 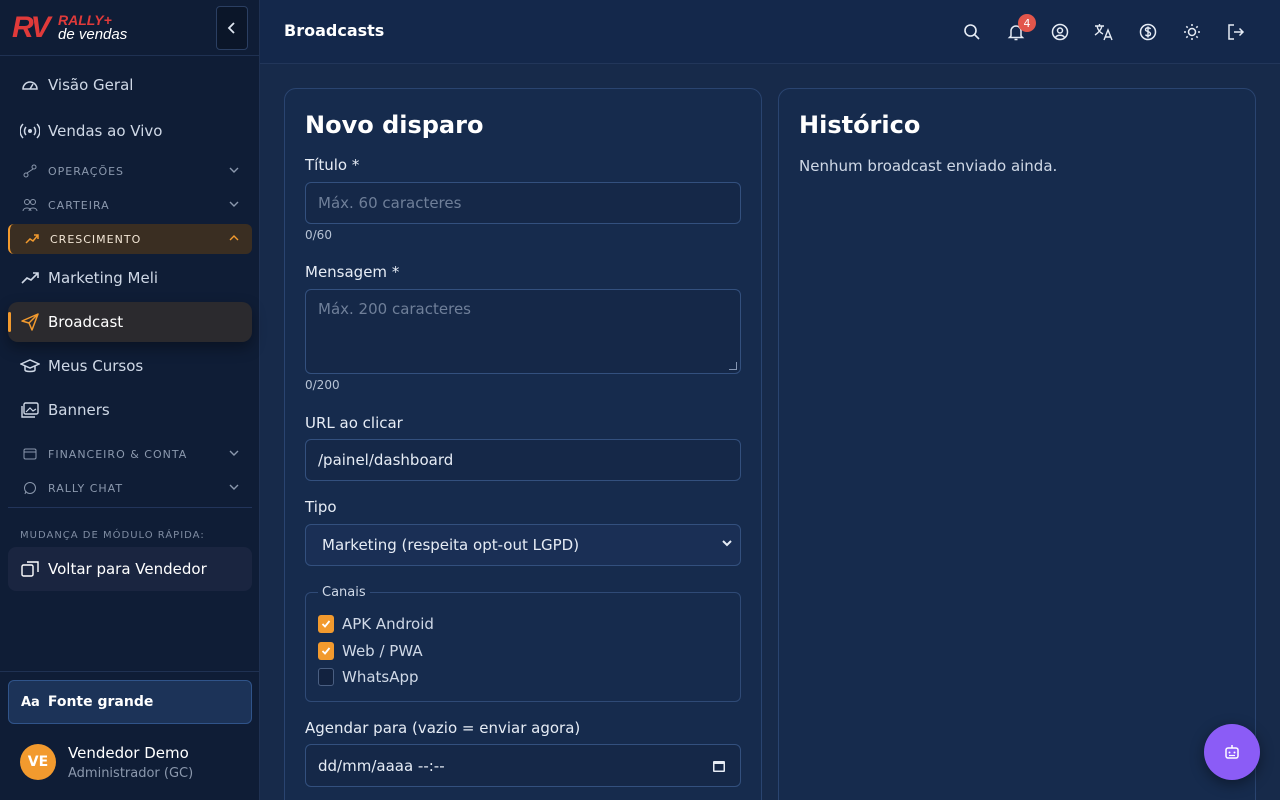 I want to click on notifications-button: 4, so click(x=1020, y=29).